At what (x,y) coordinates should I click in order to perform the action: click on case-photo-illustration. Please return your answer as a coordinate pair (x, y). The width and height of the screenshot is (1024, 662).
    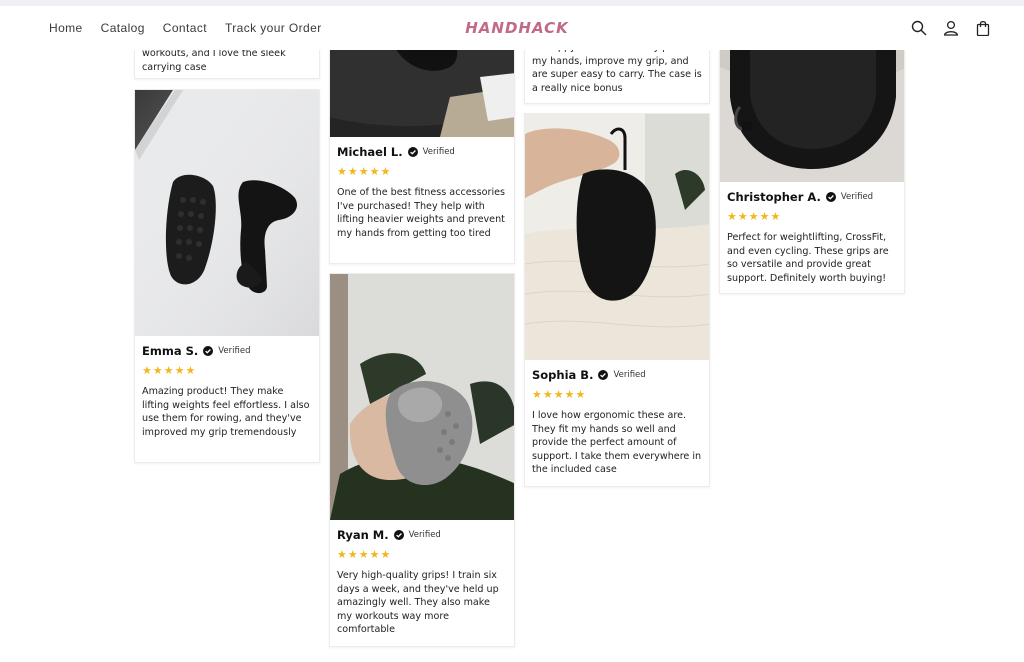
    Looking at the image, I should click on (422, 87).